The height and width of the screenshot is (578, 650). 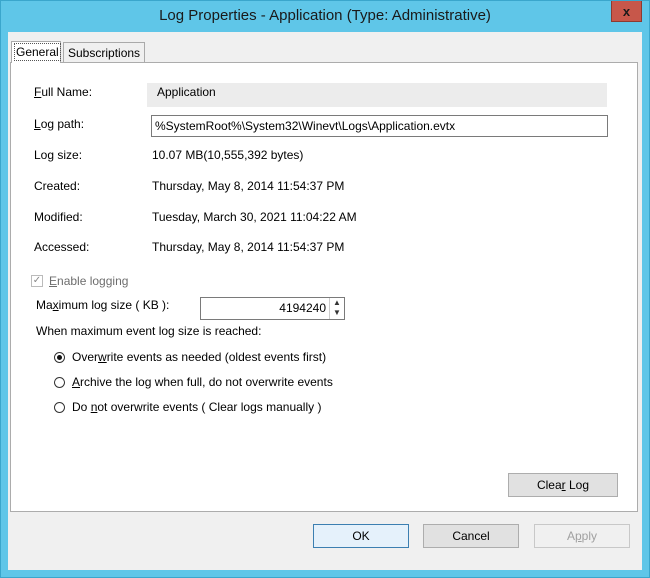 I want to click on clear-log-button: Clear Log, so click(x=563, y=485).